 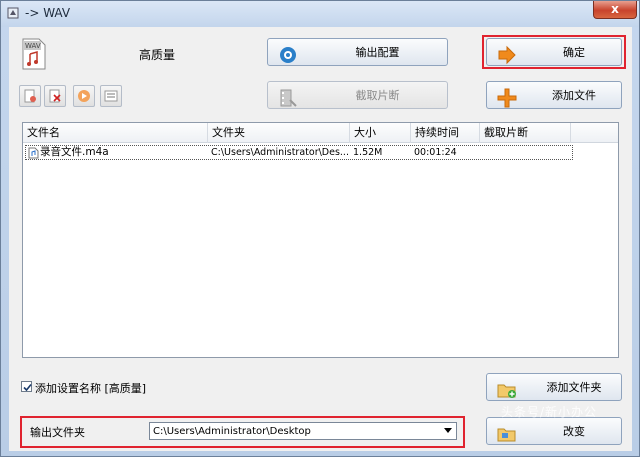 I want to click on app-icon, so click(x=13, y=13).